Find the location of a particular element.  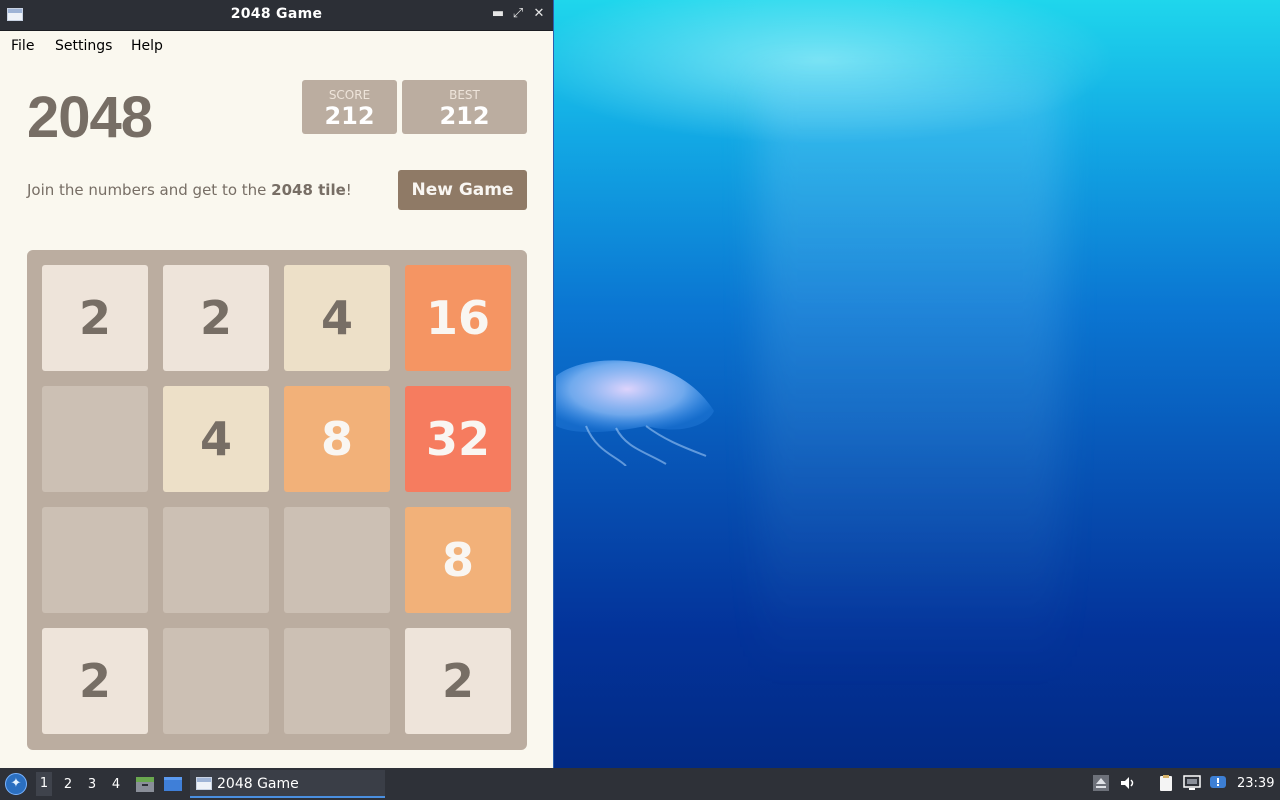

intro-prefix: Join the numbers and get to the is located at coordinates (149, 190).